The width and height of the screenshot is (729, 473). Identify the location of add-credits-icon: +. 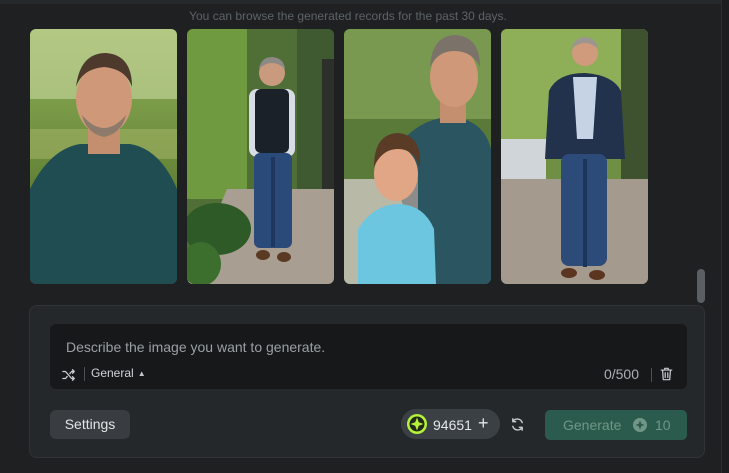
(483, 423).